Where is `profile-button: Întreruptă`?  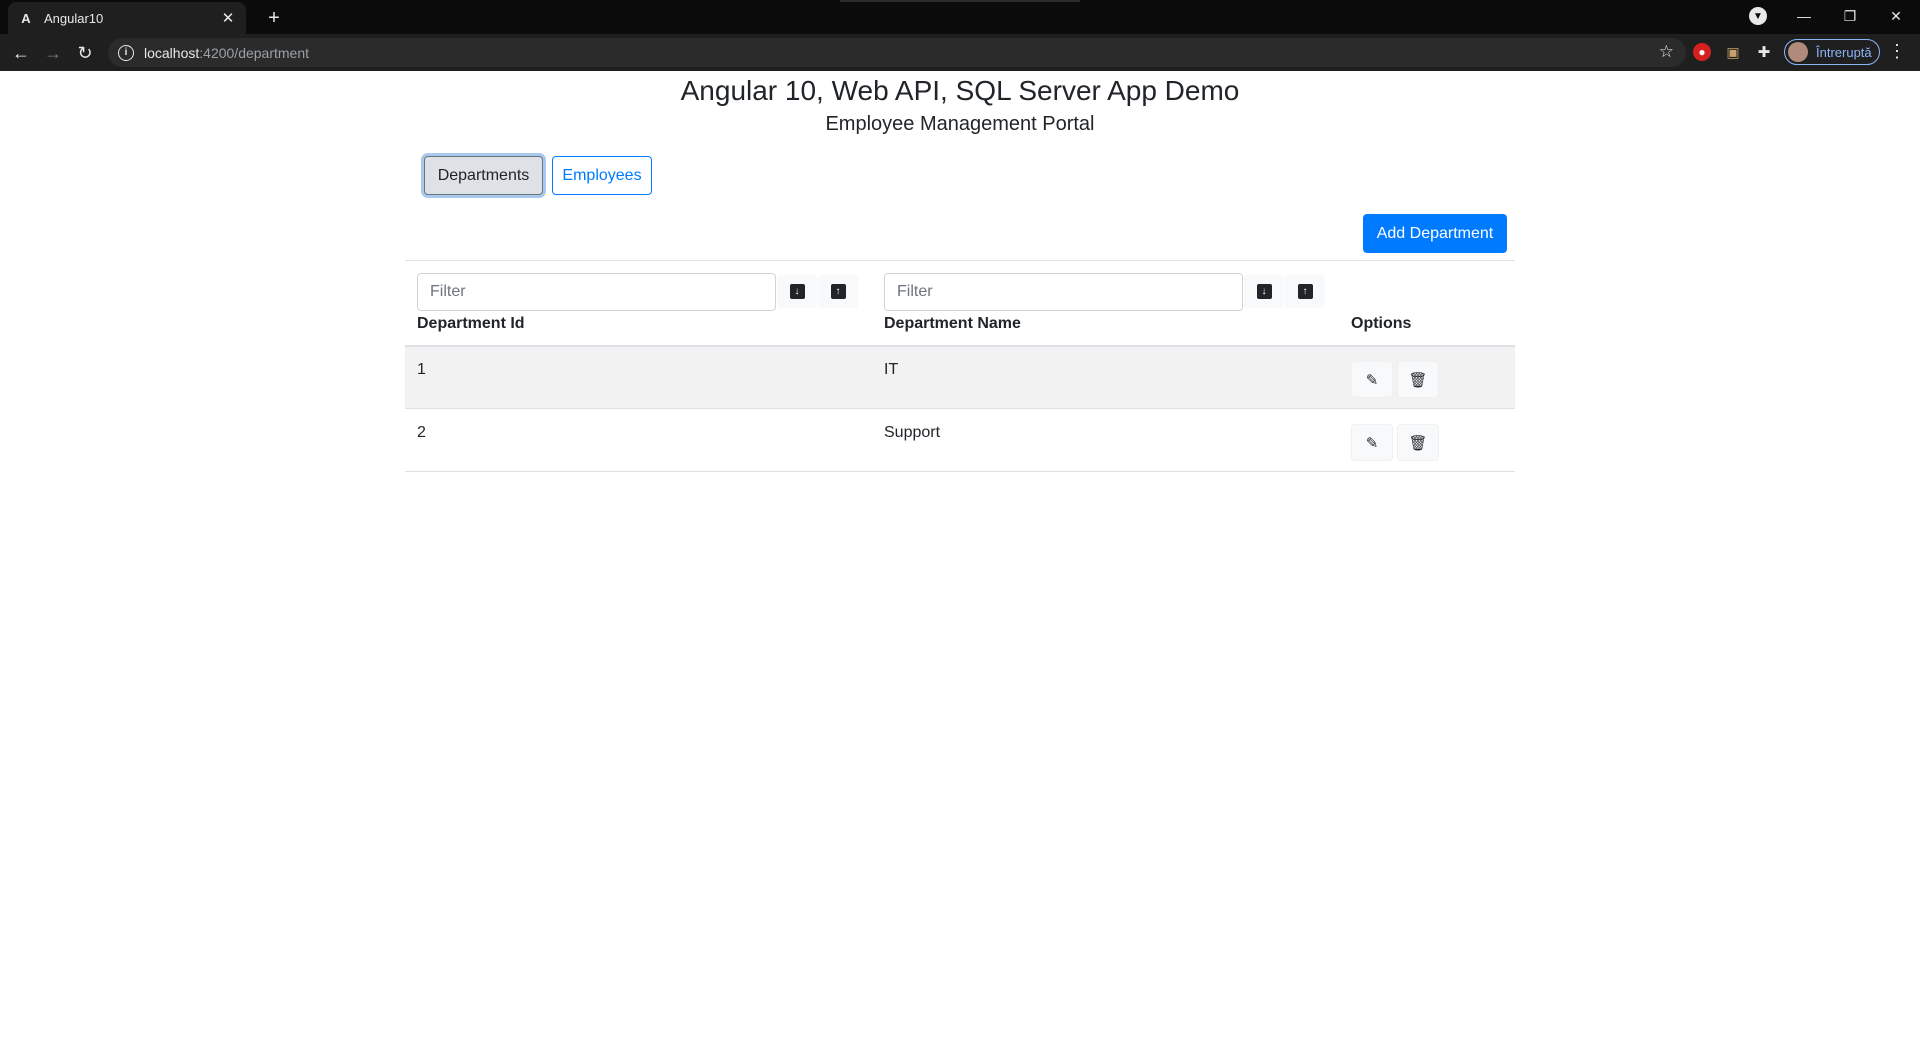
profile-button: Întreruptă is located at coordinates (1832, 52).